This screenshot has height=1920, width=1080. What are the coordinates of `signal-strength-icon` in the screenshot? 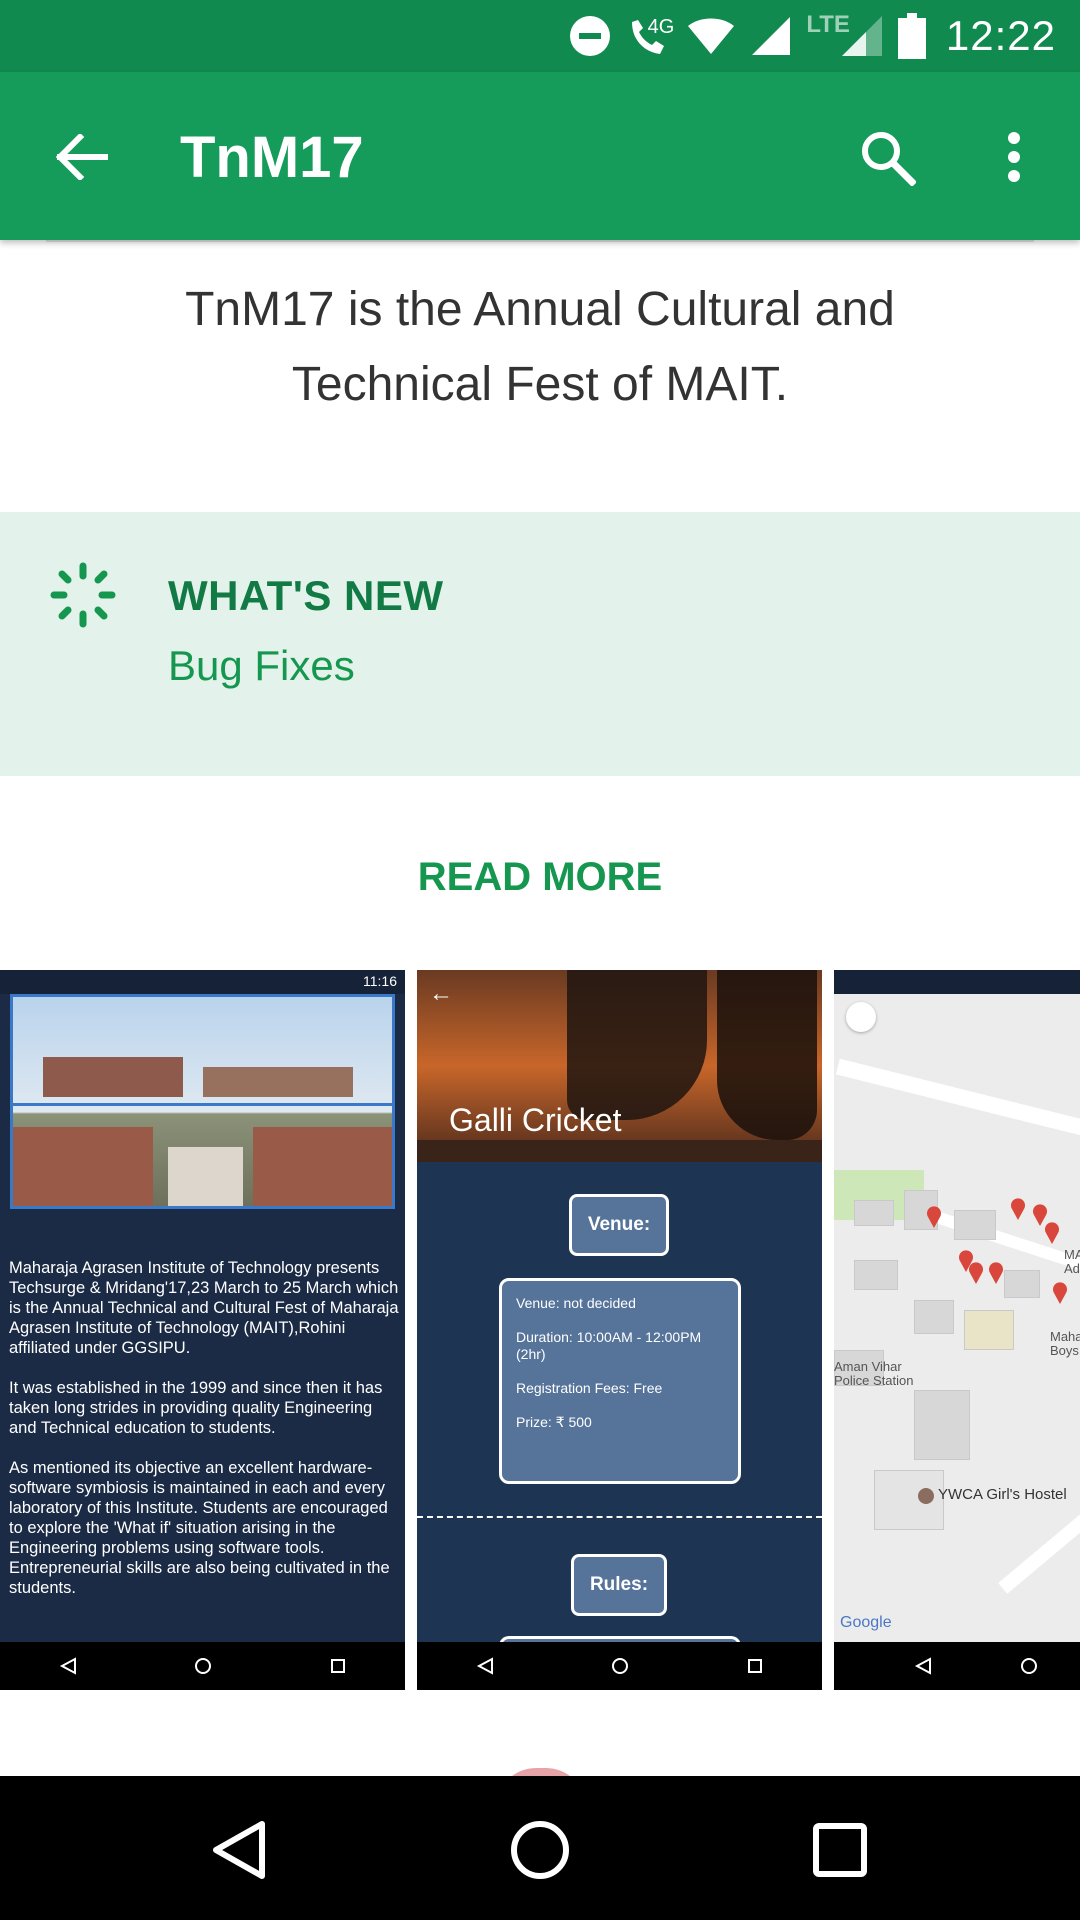 It's located at (771, 36).